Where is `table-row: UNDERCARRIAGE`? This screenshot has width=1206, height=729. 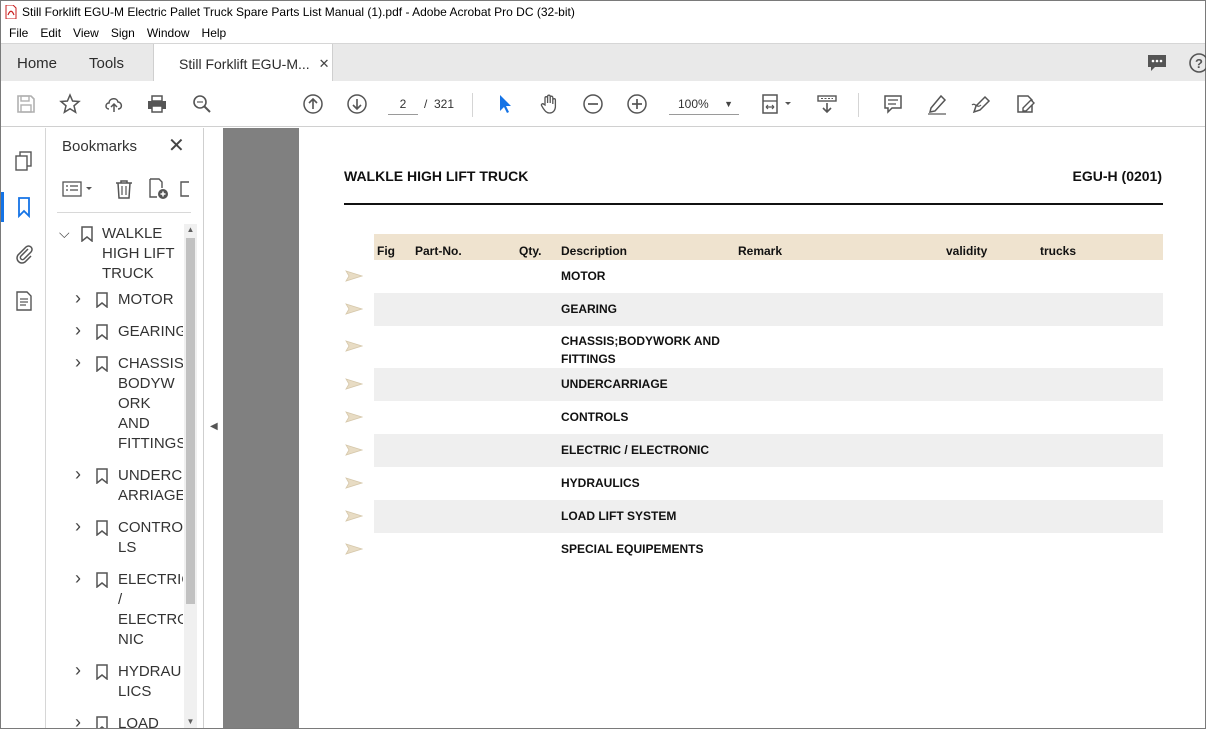
table-row: UNDERCARRIAGE is located at coordinates (768, 384).